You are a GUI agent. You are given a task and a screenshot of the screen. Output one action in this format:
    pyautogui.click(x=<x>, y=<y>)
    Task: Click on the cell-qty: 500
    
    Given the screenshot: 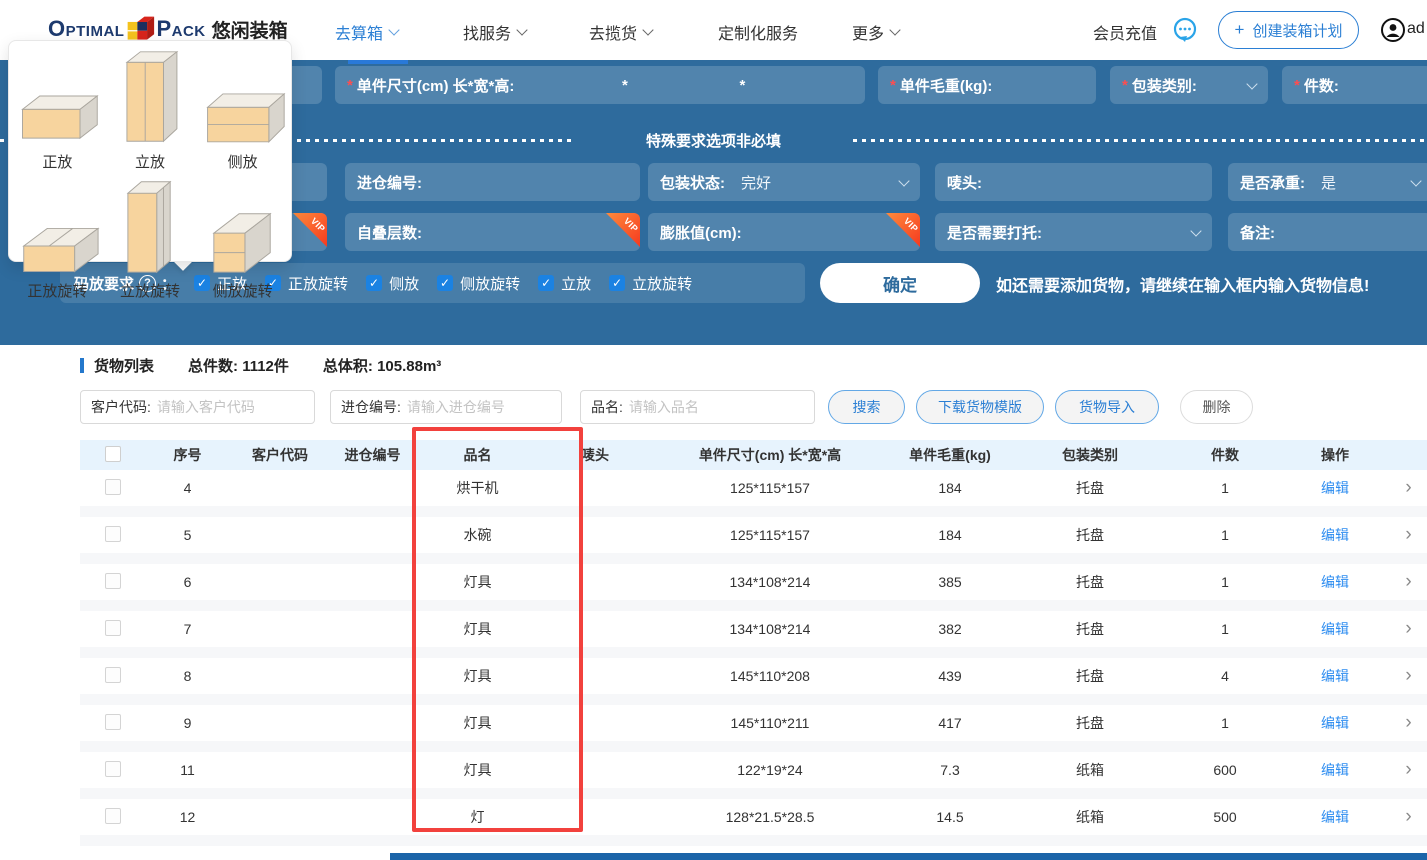 What is the action you would take?
    pyautogui.click(x=1225, y=817)
    